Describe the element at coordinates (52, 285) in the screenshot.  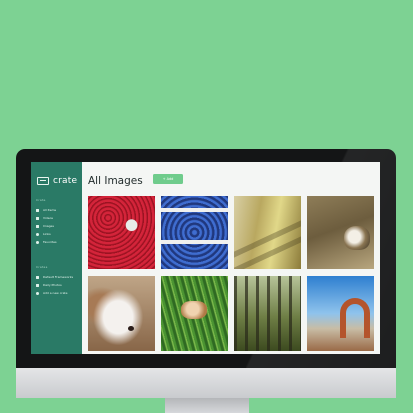
I see `sidebar-item-label: Daily Photos` at that location.